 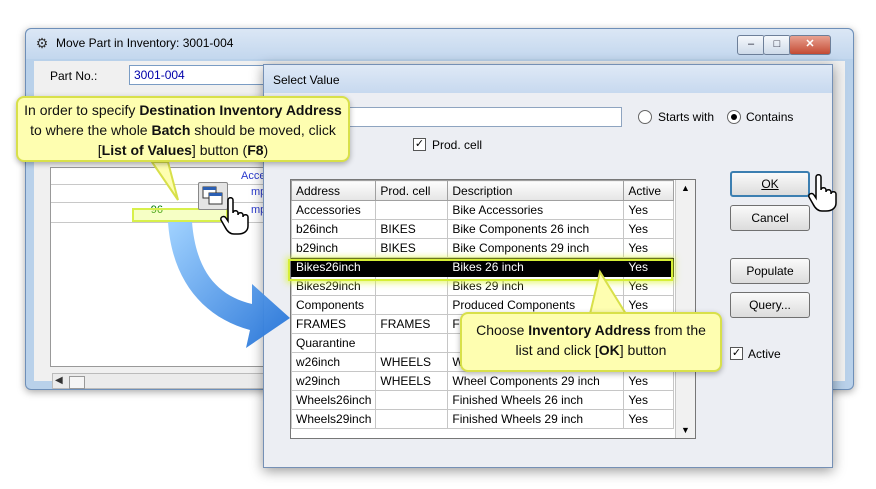 I want to click on table-row: b29inch BIKES Bike Components 29 inch Yes, so click(x=482, y=248).